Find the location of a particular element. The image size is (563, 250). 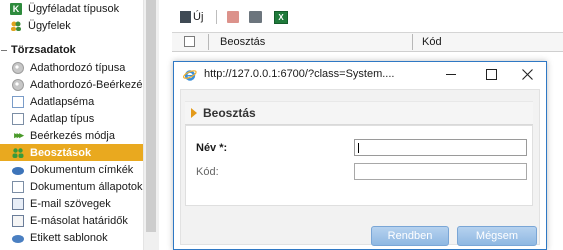

sidebar-item-label: Adatlap típus is located at coordinates (62, 118).